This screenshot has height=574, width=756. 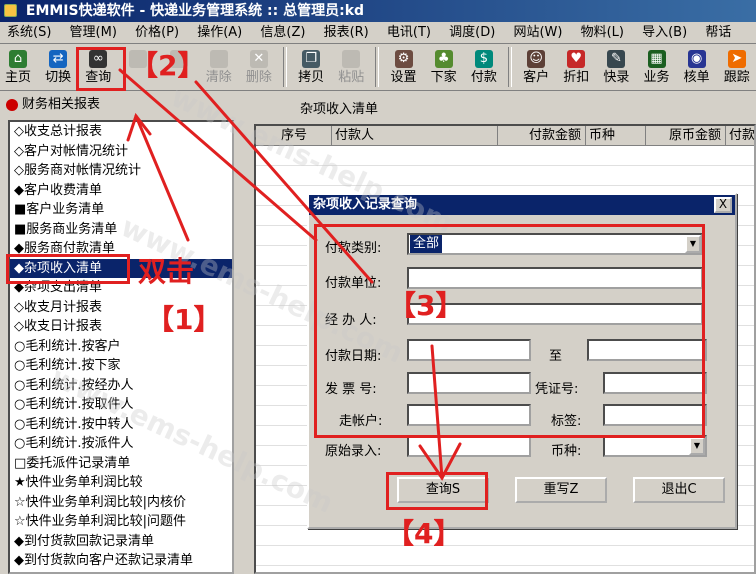 I want to click on report-tree-item: ◇服务商对帐情况统计, so click(x=121, y=171).